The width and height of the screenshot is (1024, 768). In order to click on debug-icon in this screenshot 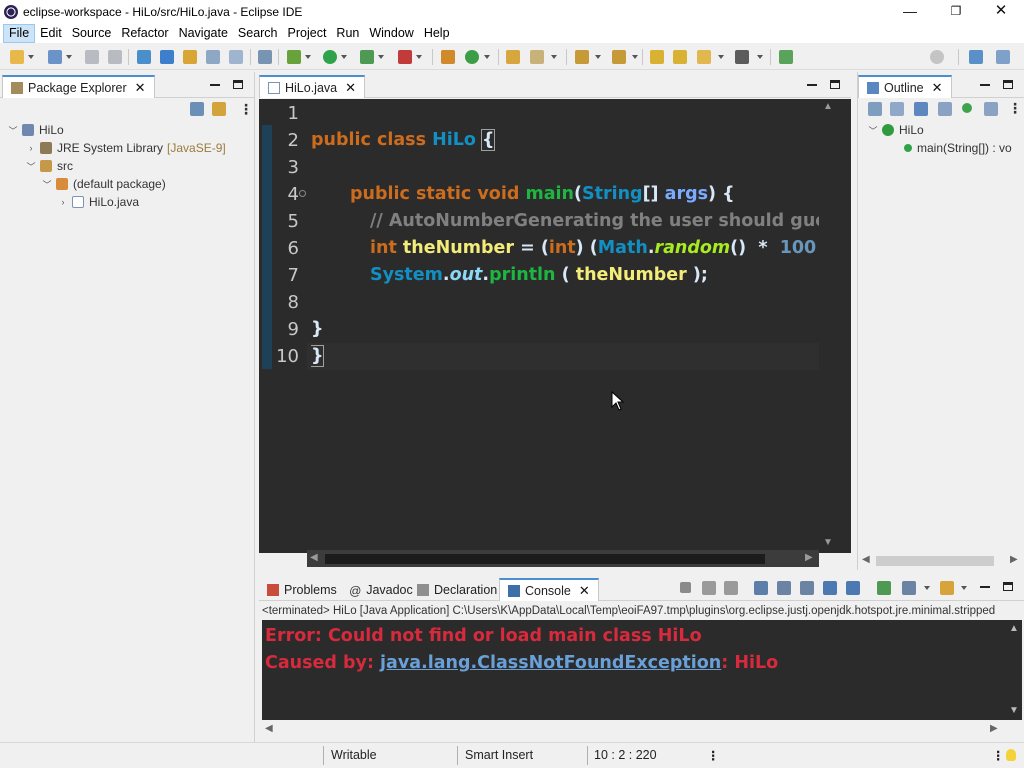, I will do `click(294, 57)`.